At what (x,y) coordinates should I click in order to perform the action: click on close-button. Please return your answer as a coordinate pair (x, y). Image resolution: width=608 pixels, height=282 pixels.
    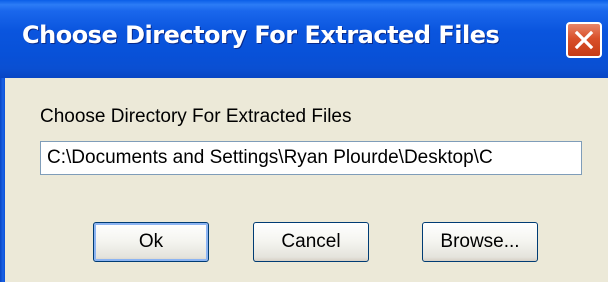
    Looking at the image, I should click on (584, 40).